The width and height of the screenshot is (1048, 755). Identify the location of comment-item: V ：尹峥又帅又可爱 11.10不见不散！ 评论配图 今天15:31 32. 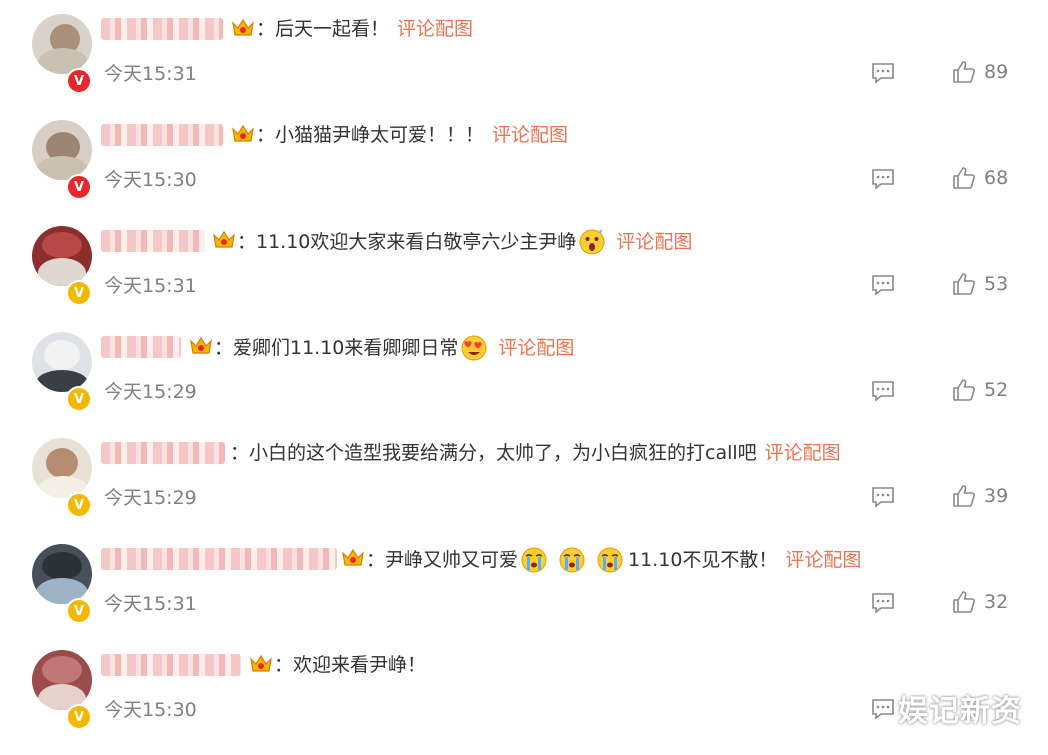
(524, 596).